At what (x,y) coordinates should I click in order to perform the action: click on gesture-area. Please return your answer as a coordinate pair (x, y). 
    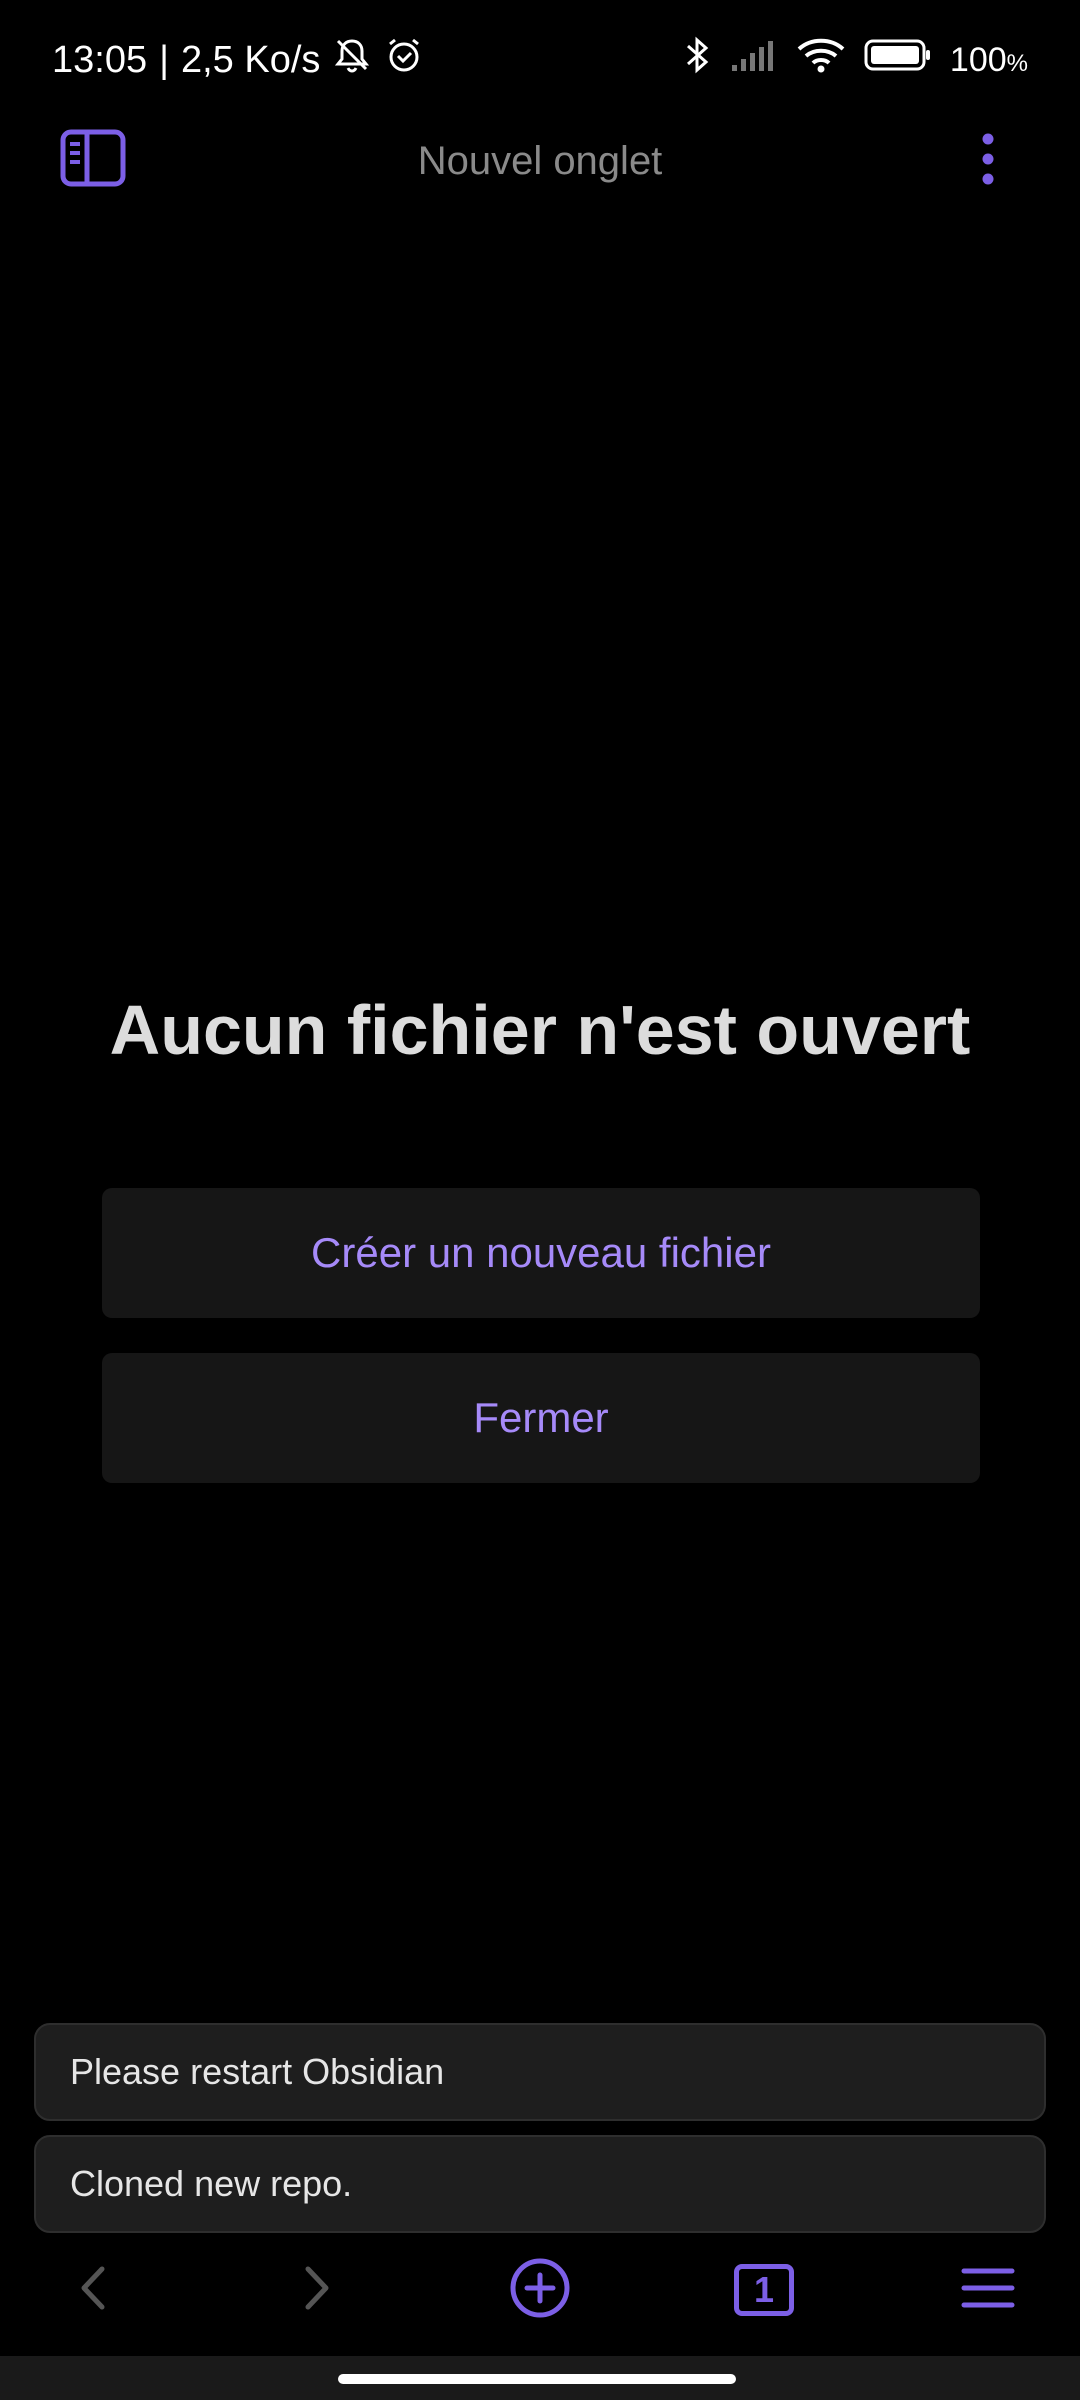
    Looking at the image, I should click on (540, 2378).